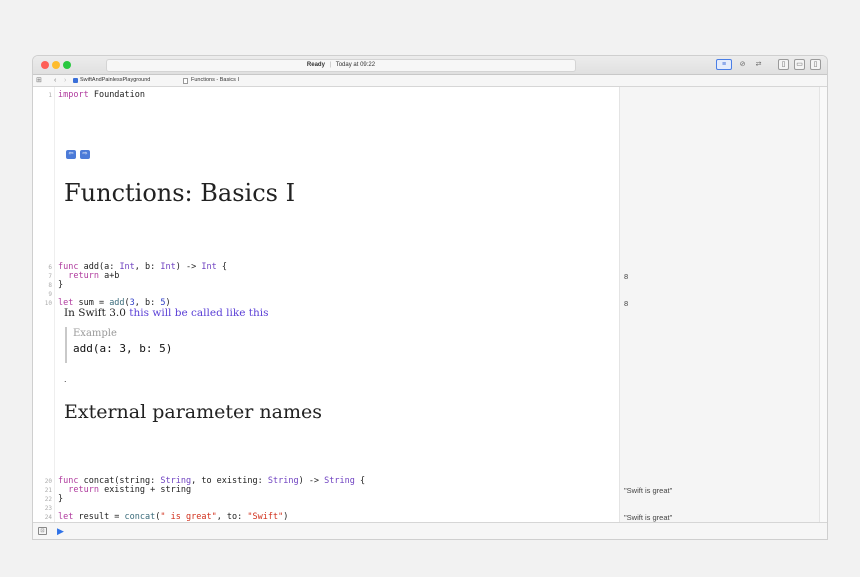 This screenshot has width=860, height=577. Describe the element at coordinates (232, 517) in the screenshot. I see `code-text: , to:` at that location.